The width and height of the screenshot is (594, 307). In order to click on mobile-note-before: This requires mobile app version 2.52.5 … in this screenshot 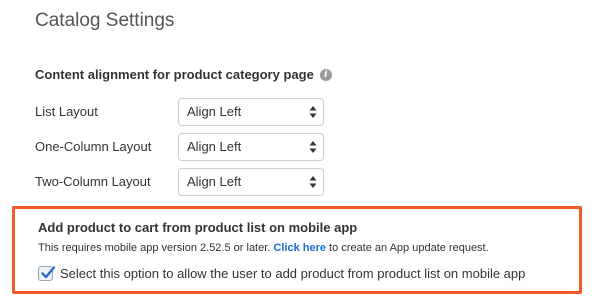, I will do `click(156, 248)`.